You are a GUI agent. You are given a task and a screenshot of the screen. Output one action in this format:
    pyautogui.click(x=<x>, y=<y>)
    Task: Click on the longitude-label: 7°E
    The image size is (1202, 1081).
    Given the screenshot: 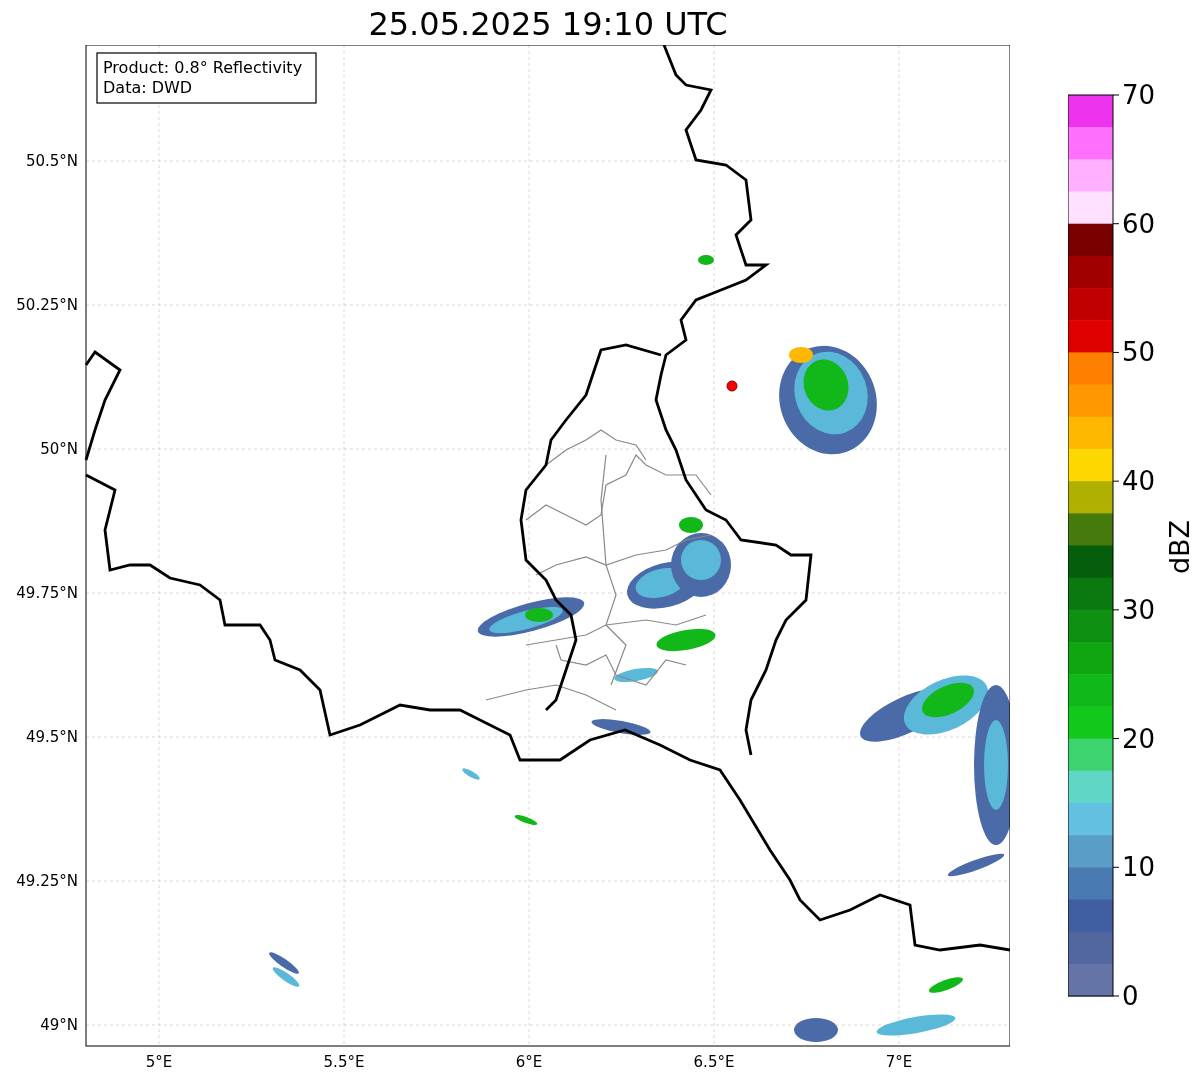 What is the action you would take?
    pyautogui.click(x=899, y=1062)
    